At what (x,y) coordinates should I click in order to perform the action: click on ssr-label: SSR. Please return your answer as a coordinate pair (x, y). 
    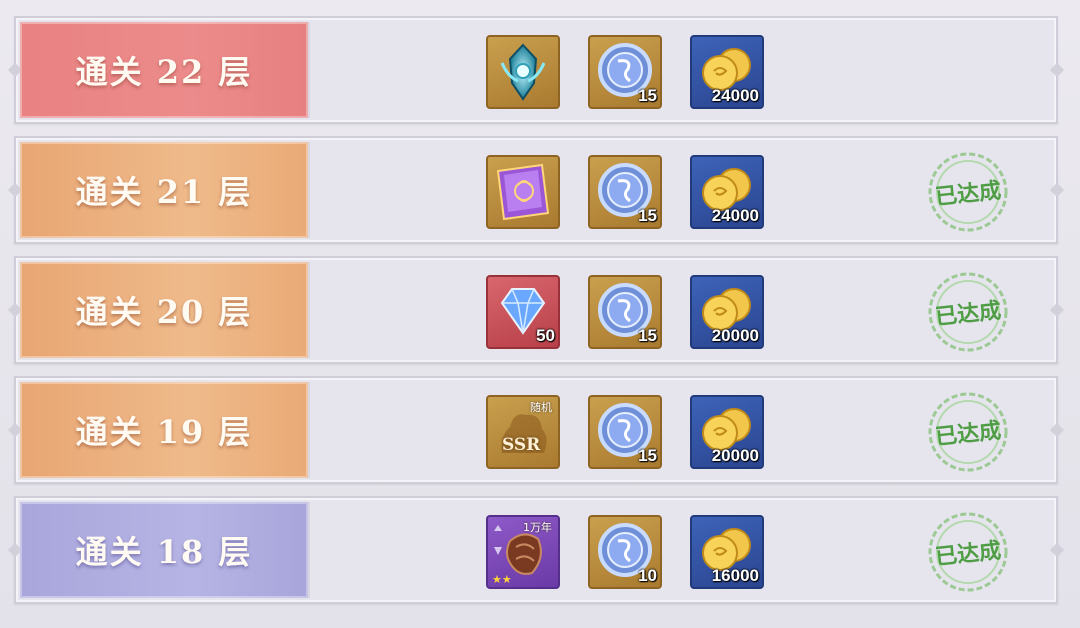
    Looking at the image, I should click on (521, 445).